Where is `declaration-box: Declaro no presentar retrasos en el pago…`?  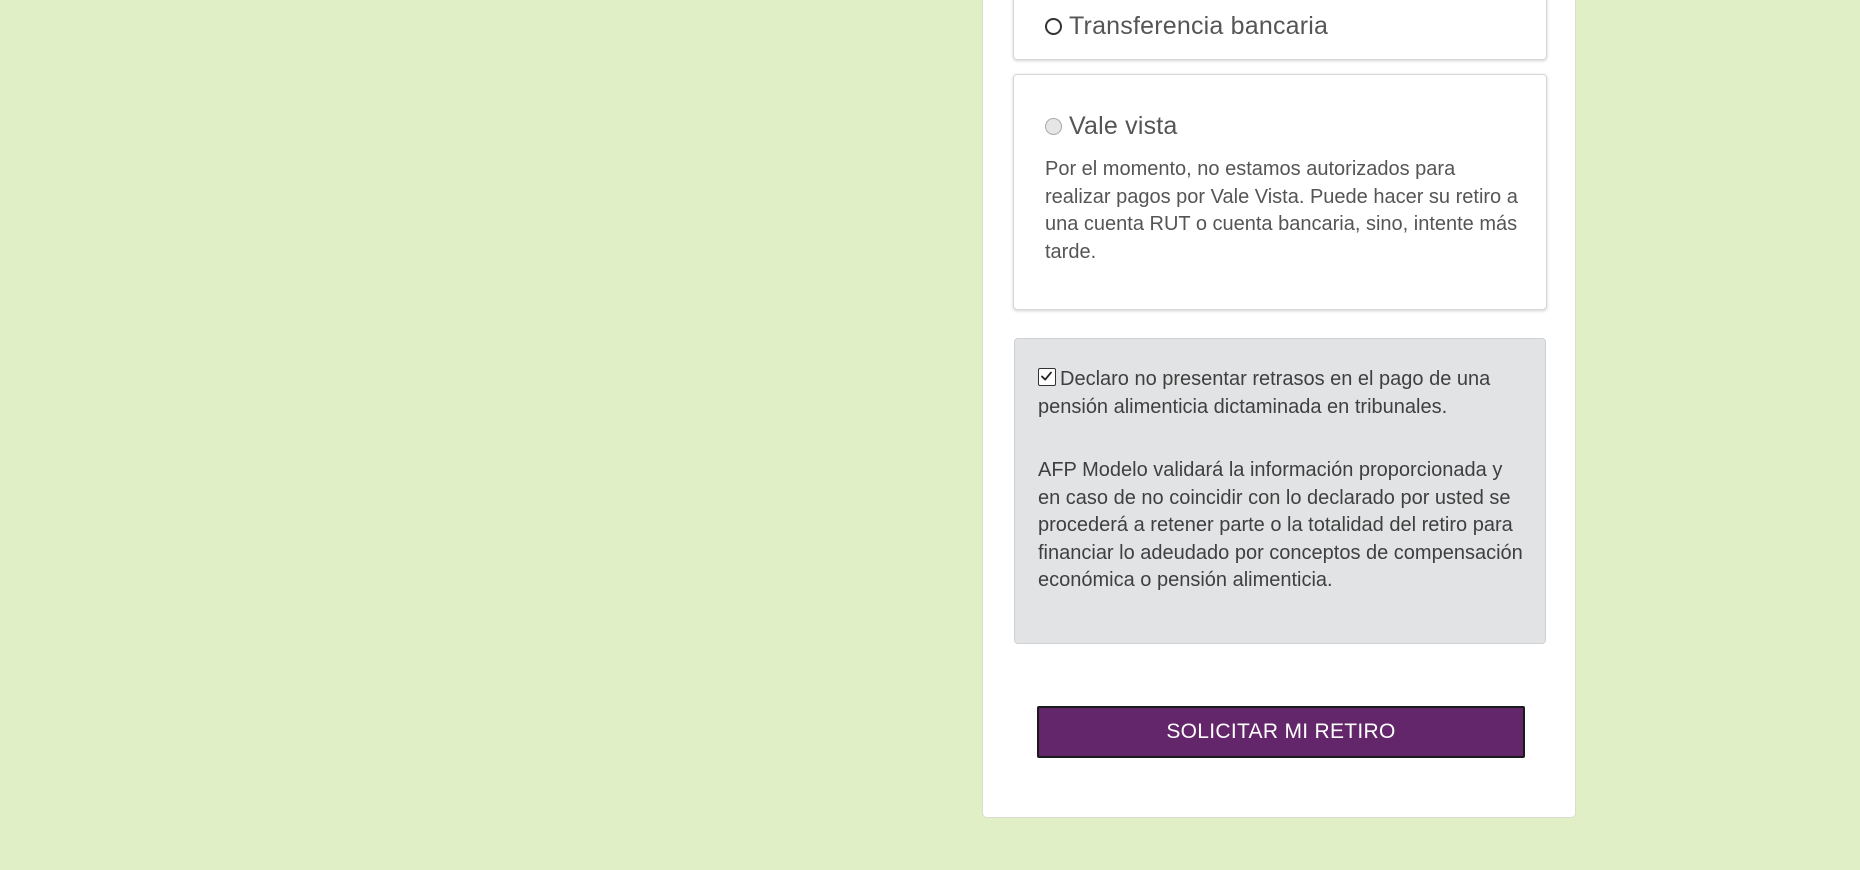 declaration-box: Declaro no presentar retrasos en el pago… is located at coordinates (1280, 491).